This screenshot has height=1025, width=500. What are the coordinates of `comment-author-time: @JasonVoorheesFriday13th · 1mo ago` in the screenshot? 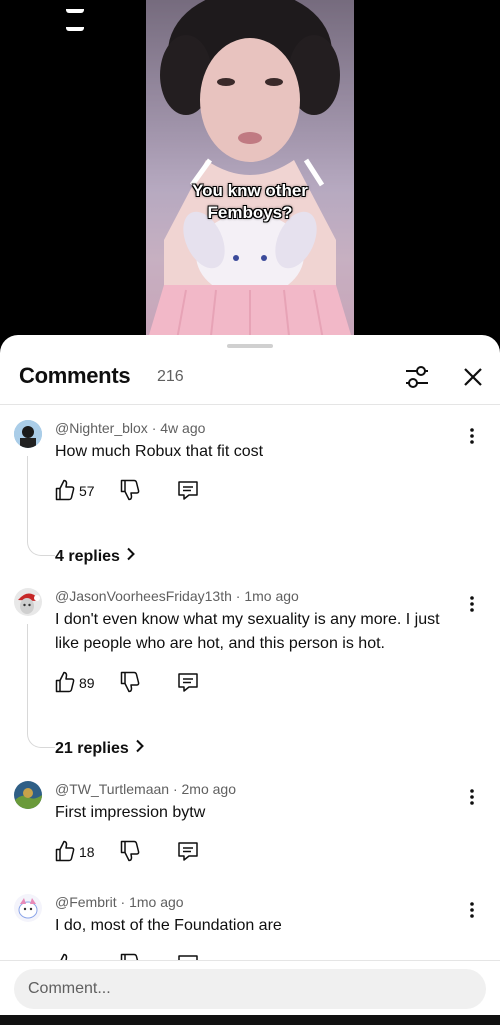 It's located at (177, 596).